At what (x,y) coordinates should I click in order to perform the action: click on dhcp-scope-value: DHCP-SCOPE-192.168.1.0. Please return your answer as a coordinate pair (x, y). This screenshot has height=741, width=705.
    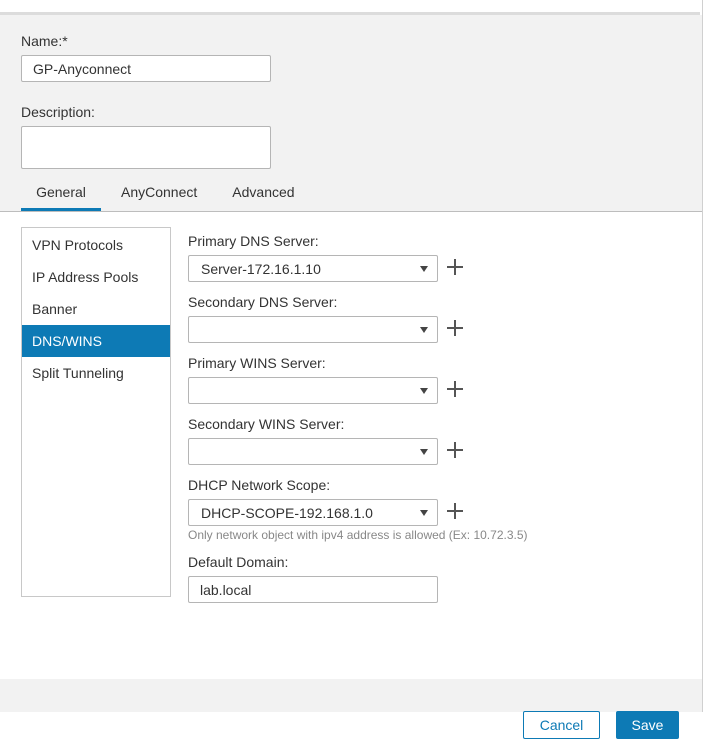
    Looking at the image, I should click on (287, 512).